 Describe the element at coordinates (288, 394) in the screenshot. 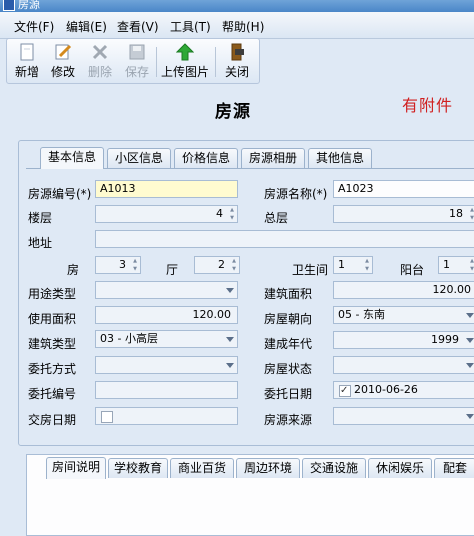

I see `entrust-date-label: 委托日期` at that location.